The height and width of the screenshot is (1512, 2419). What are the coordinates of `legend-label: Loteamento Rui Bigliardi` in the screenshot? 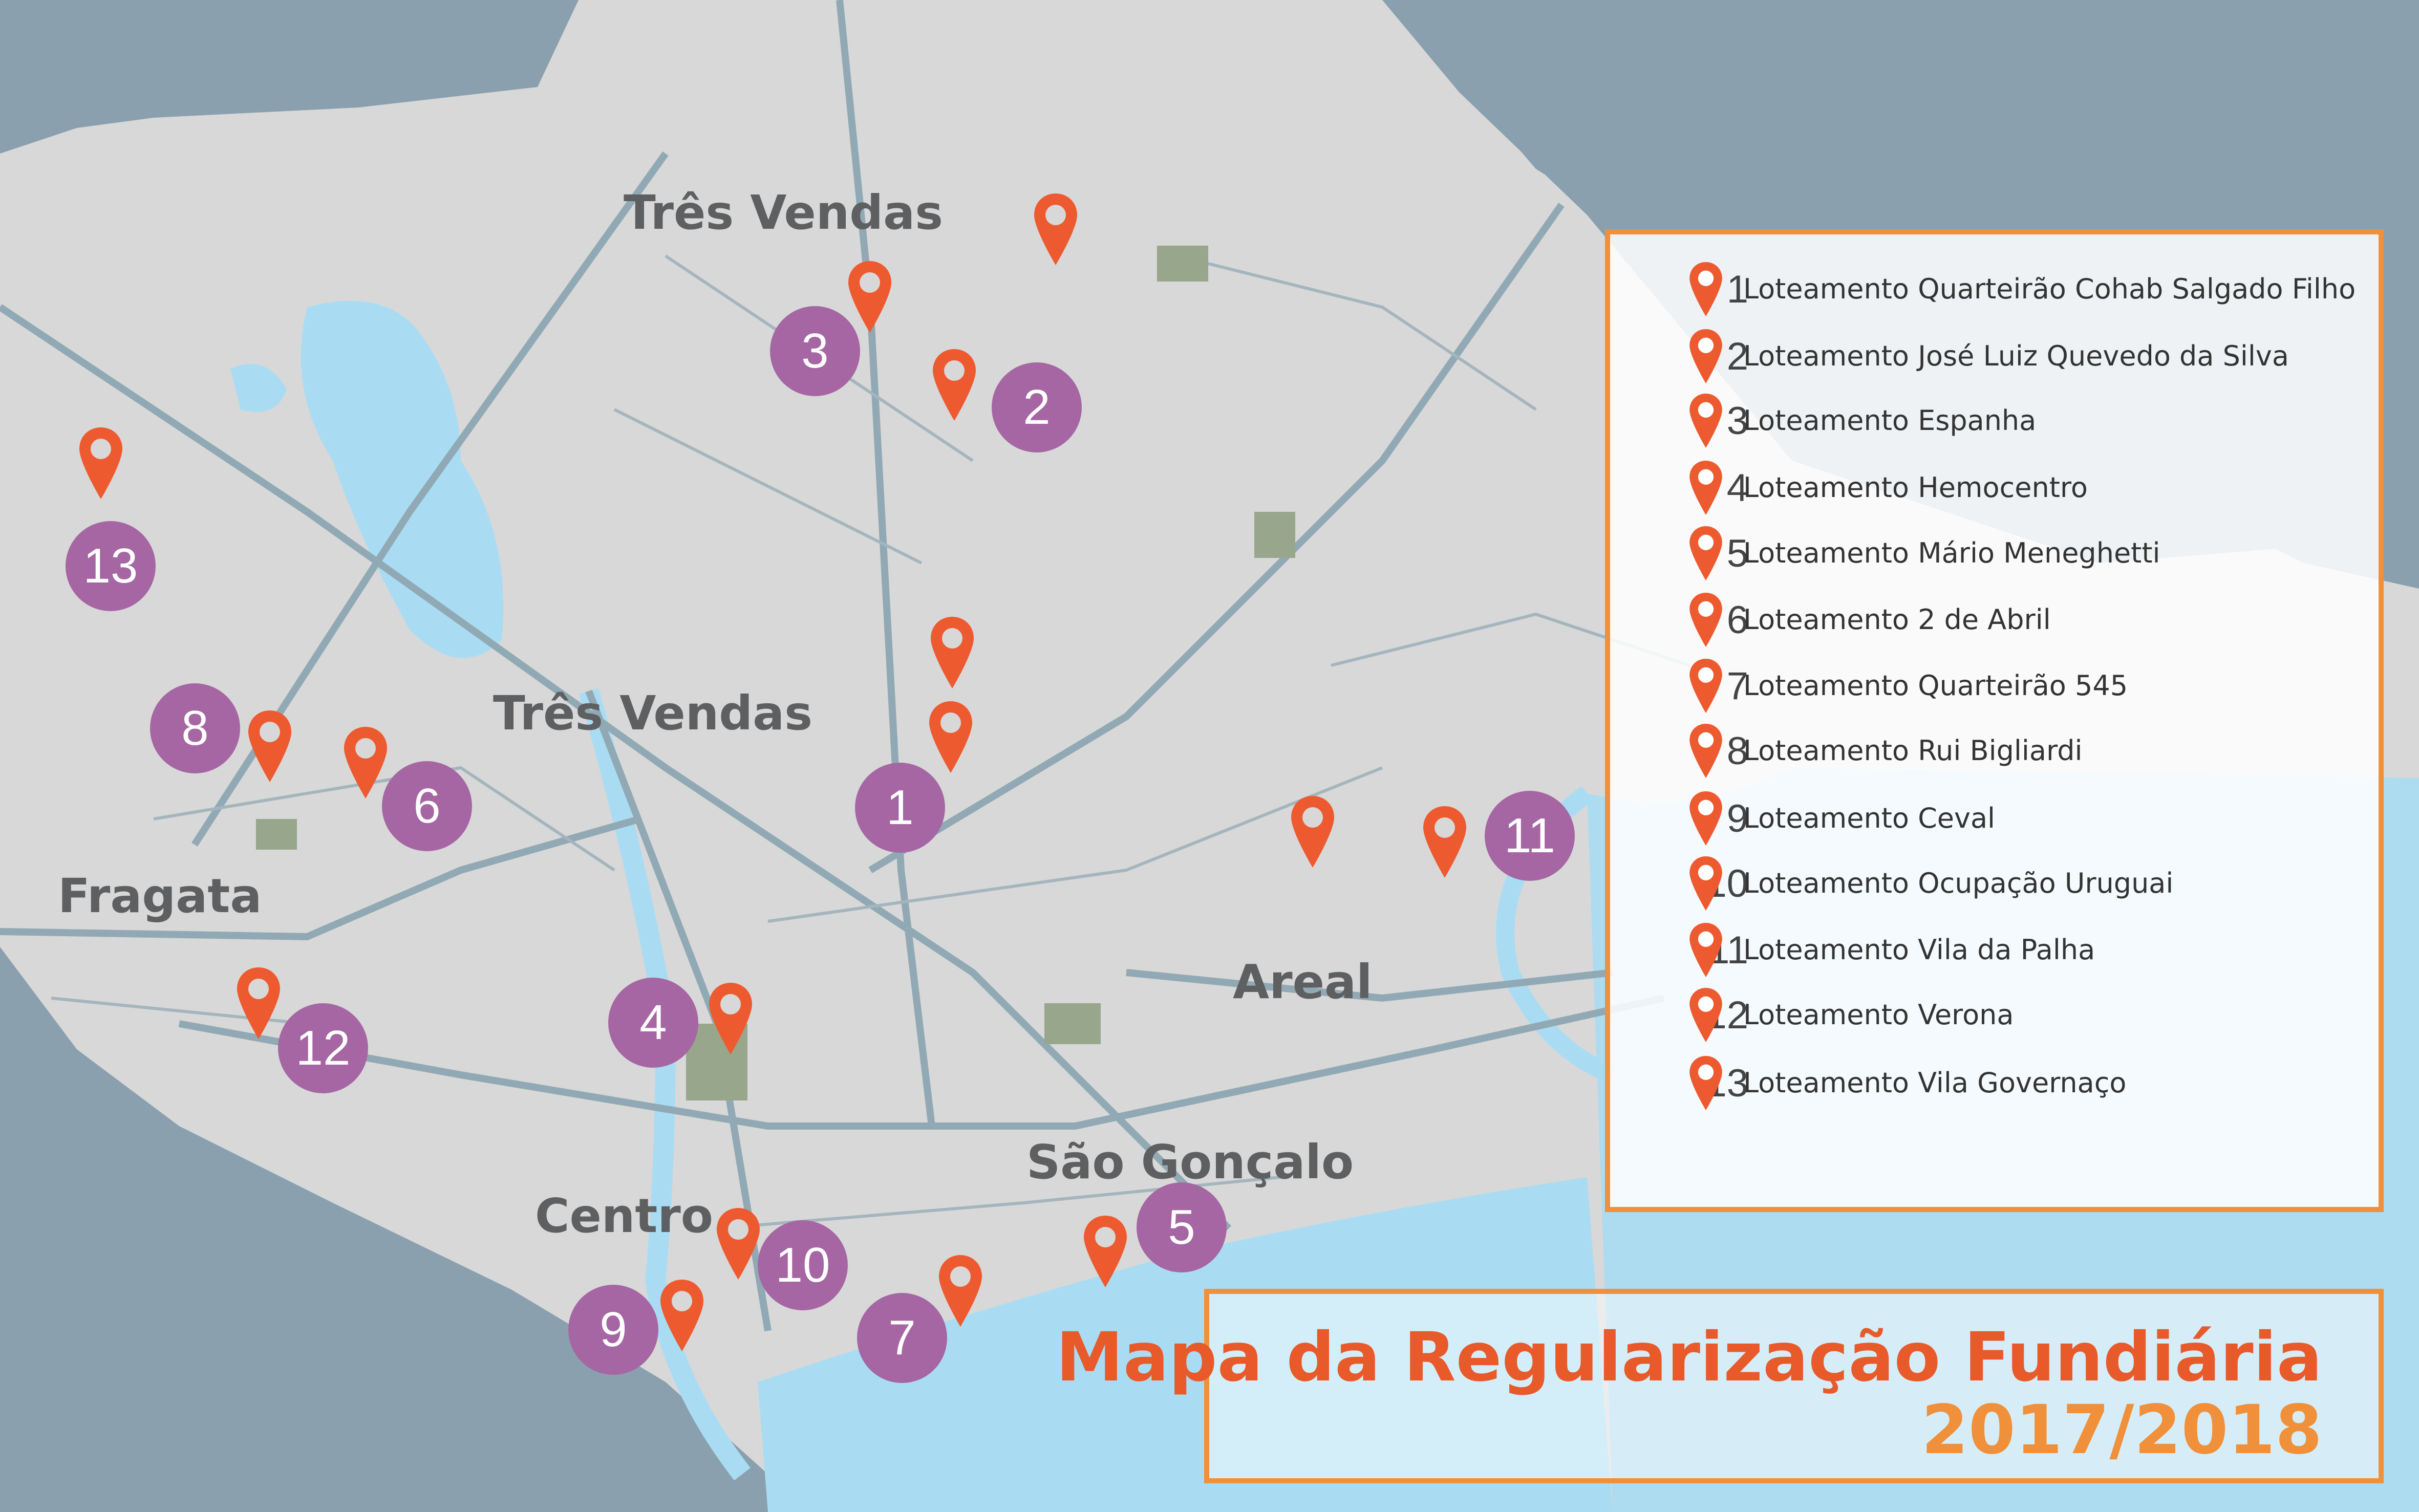 It's located at (1913, 751).